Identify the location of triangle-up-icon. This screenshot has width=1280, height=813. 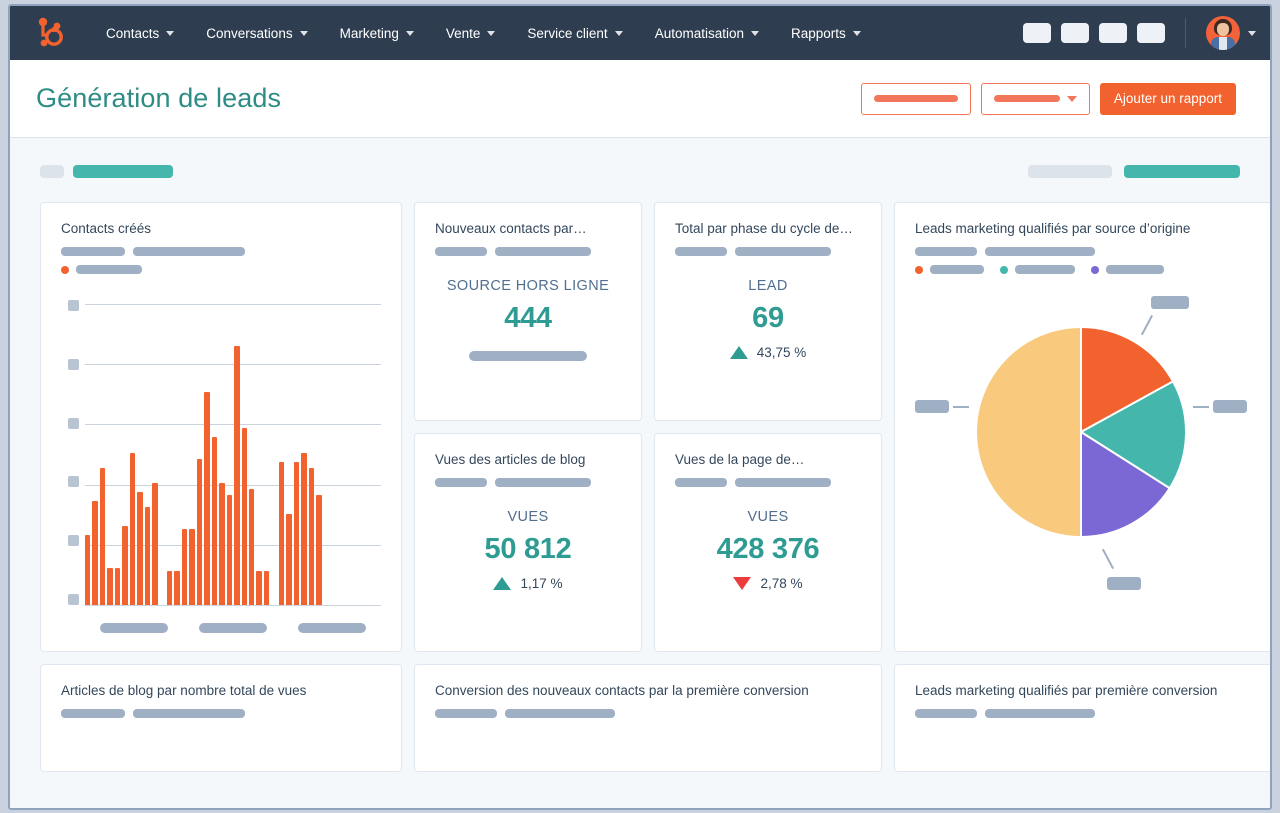
(502, 583).